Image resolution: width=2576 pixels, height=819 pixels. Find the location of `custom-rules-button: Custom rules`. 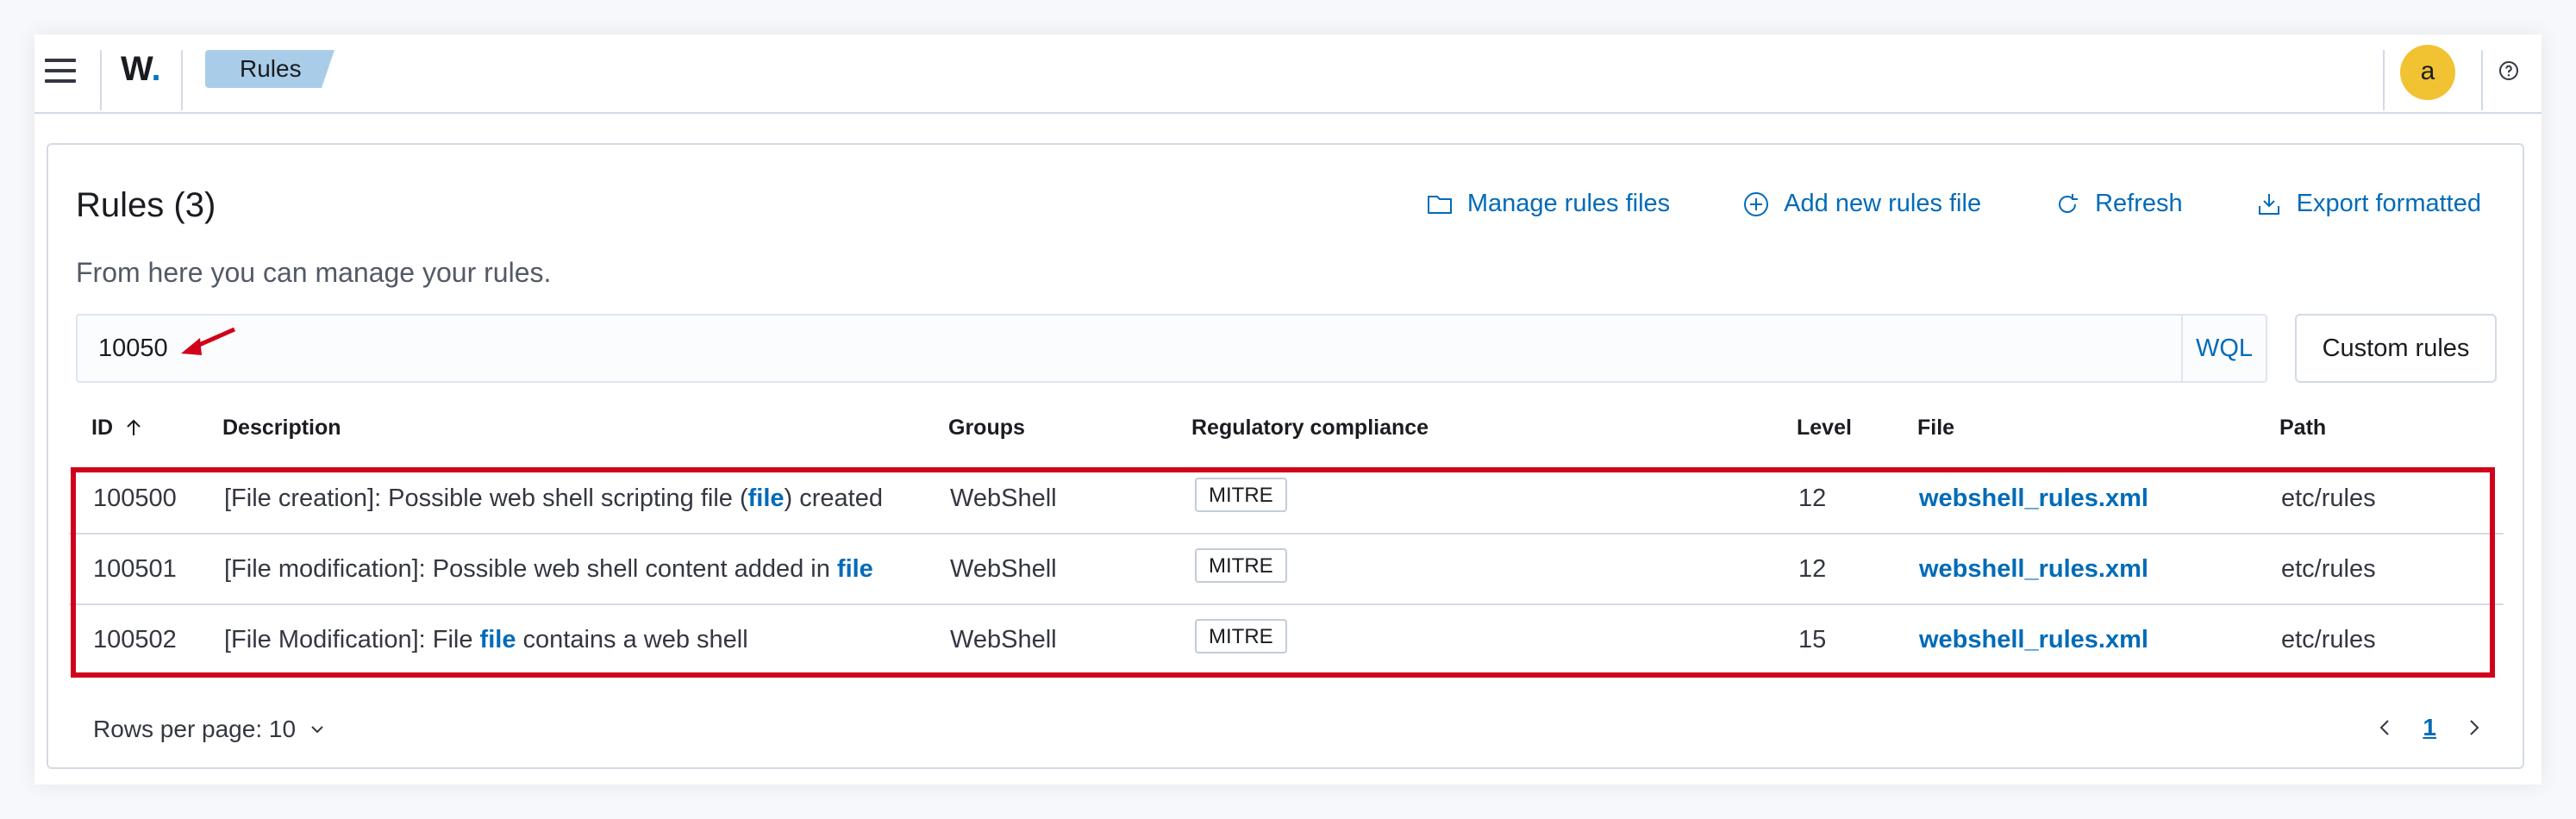

custom-rules-button: Custom rules is located at coordinates (2396, 348).